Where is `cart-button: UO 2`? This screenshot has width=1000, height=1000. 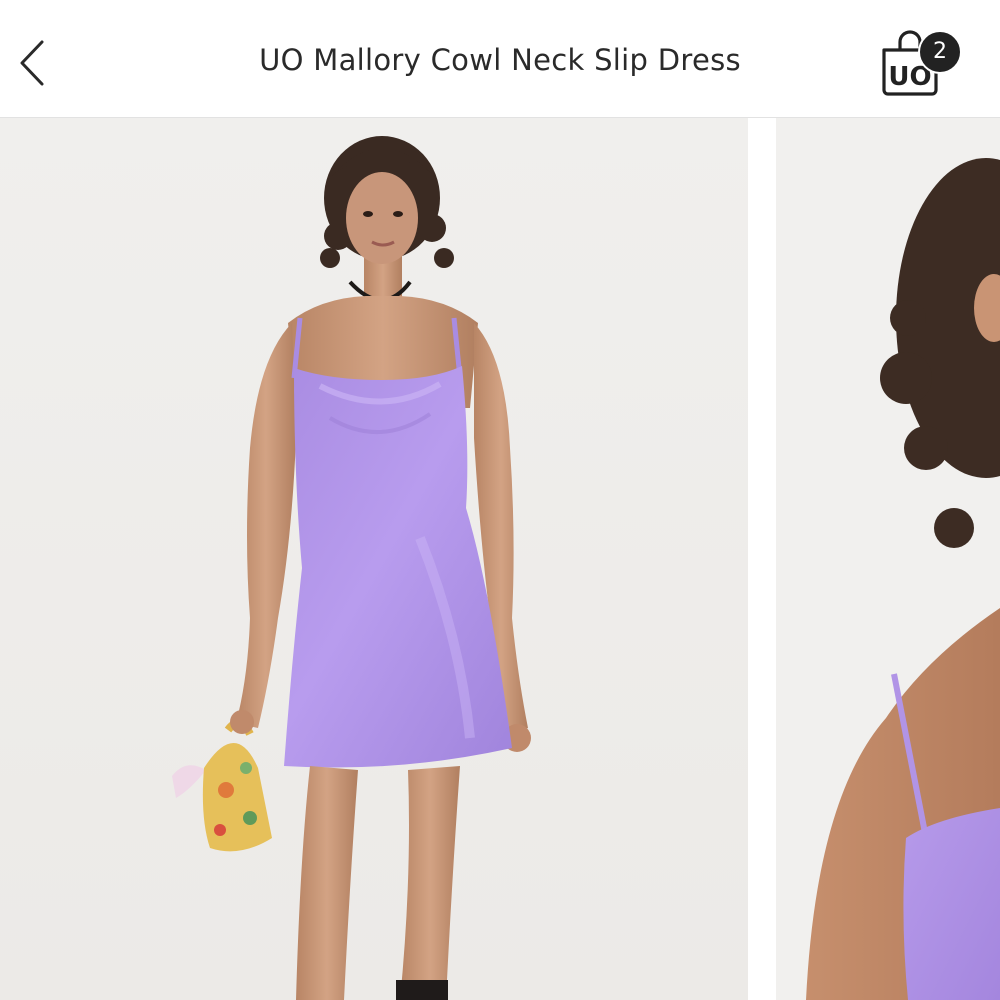 cart-button: UO 2 is located at coordinates (918, 62).